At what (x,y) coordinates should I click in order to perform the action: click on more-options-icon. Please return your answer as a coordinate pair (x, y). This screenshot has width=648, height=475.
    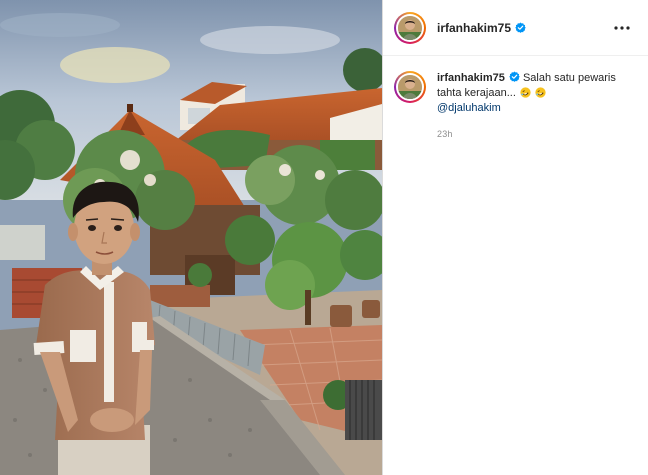
    Looking at the image, I should click on (622, 27).